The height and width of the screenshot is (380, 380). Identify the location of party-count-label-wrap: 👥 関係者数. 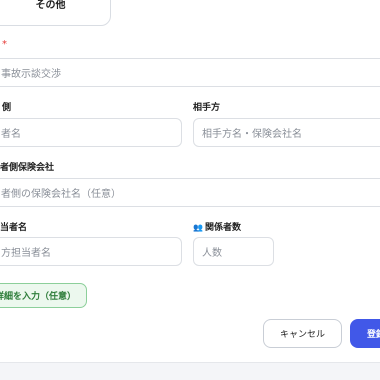
(217, 226).